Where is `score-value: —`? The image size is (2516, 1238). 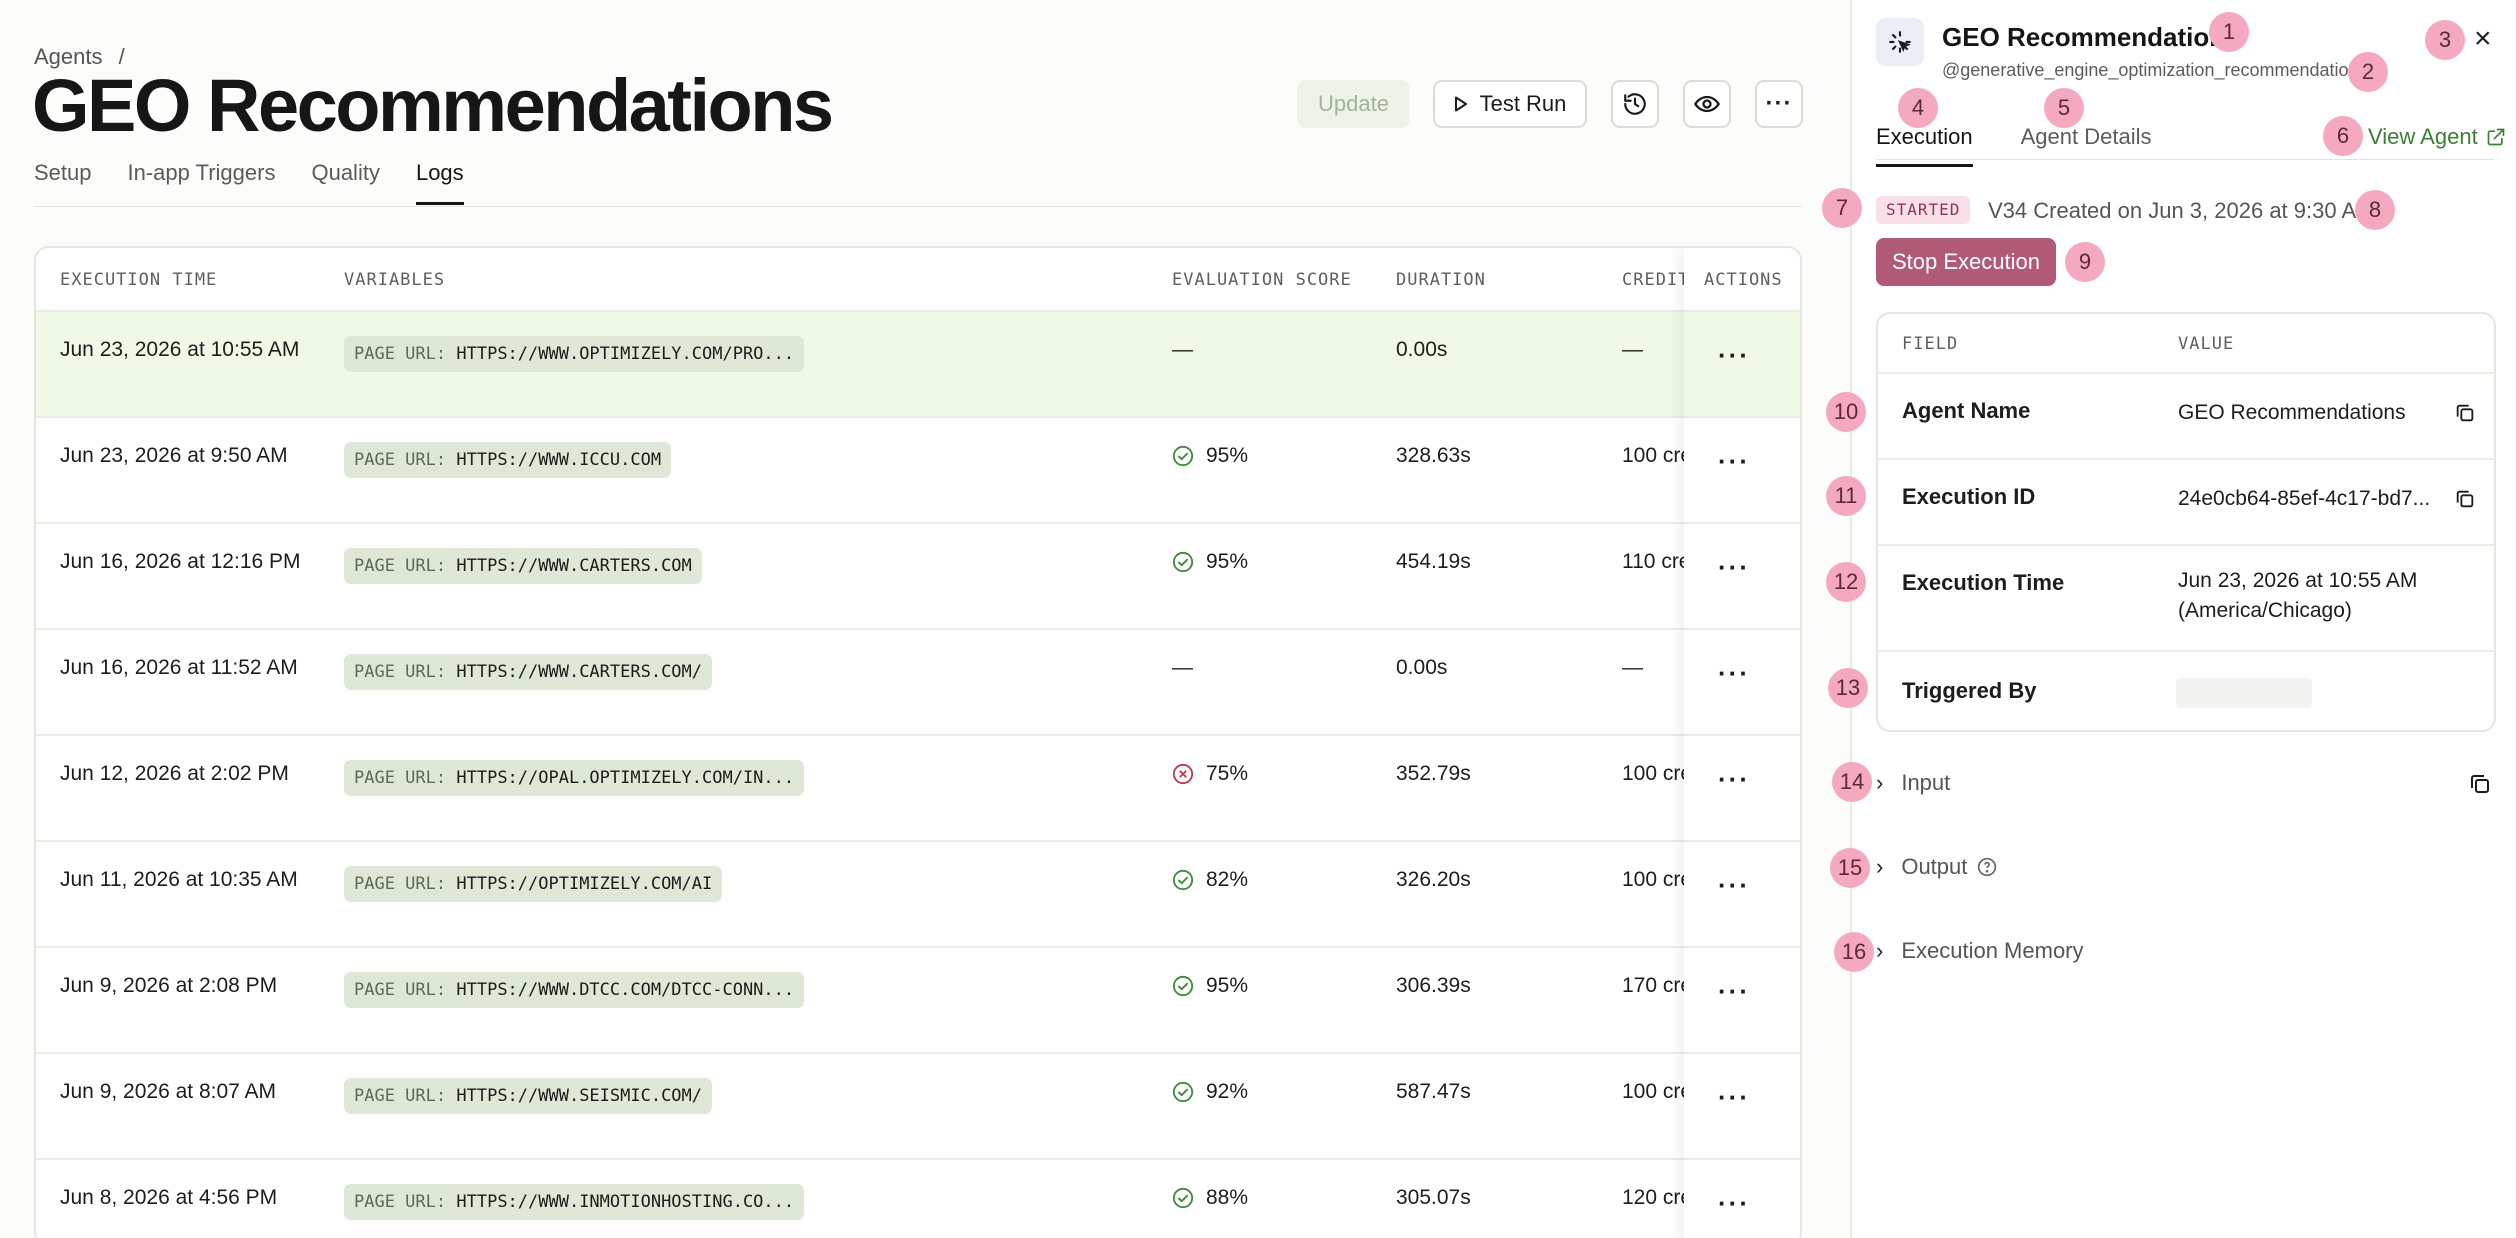
score-value: — is located at coordinates (1182, 667).